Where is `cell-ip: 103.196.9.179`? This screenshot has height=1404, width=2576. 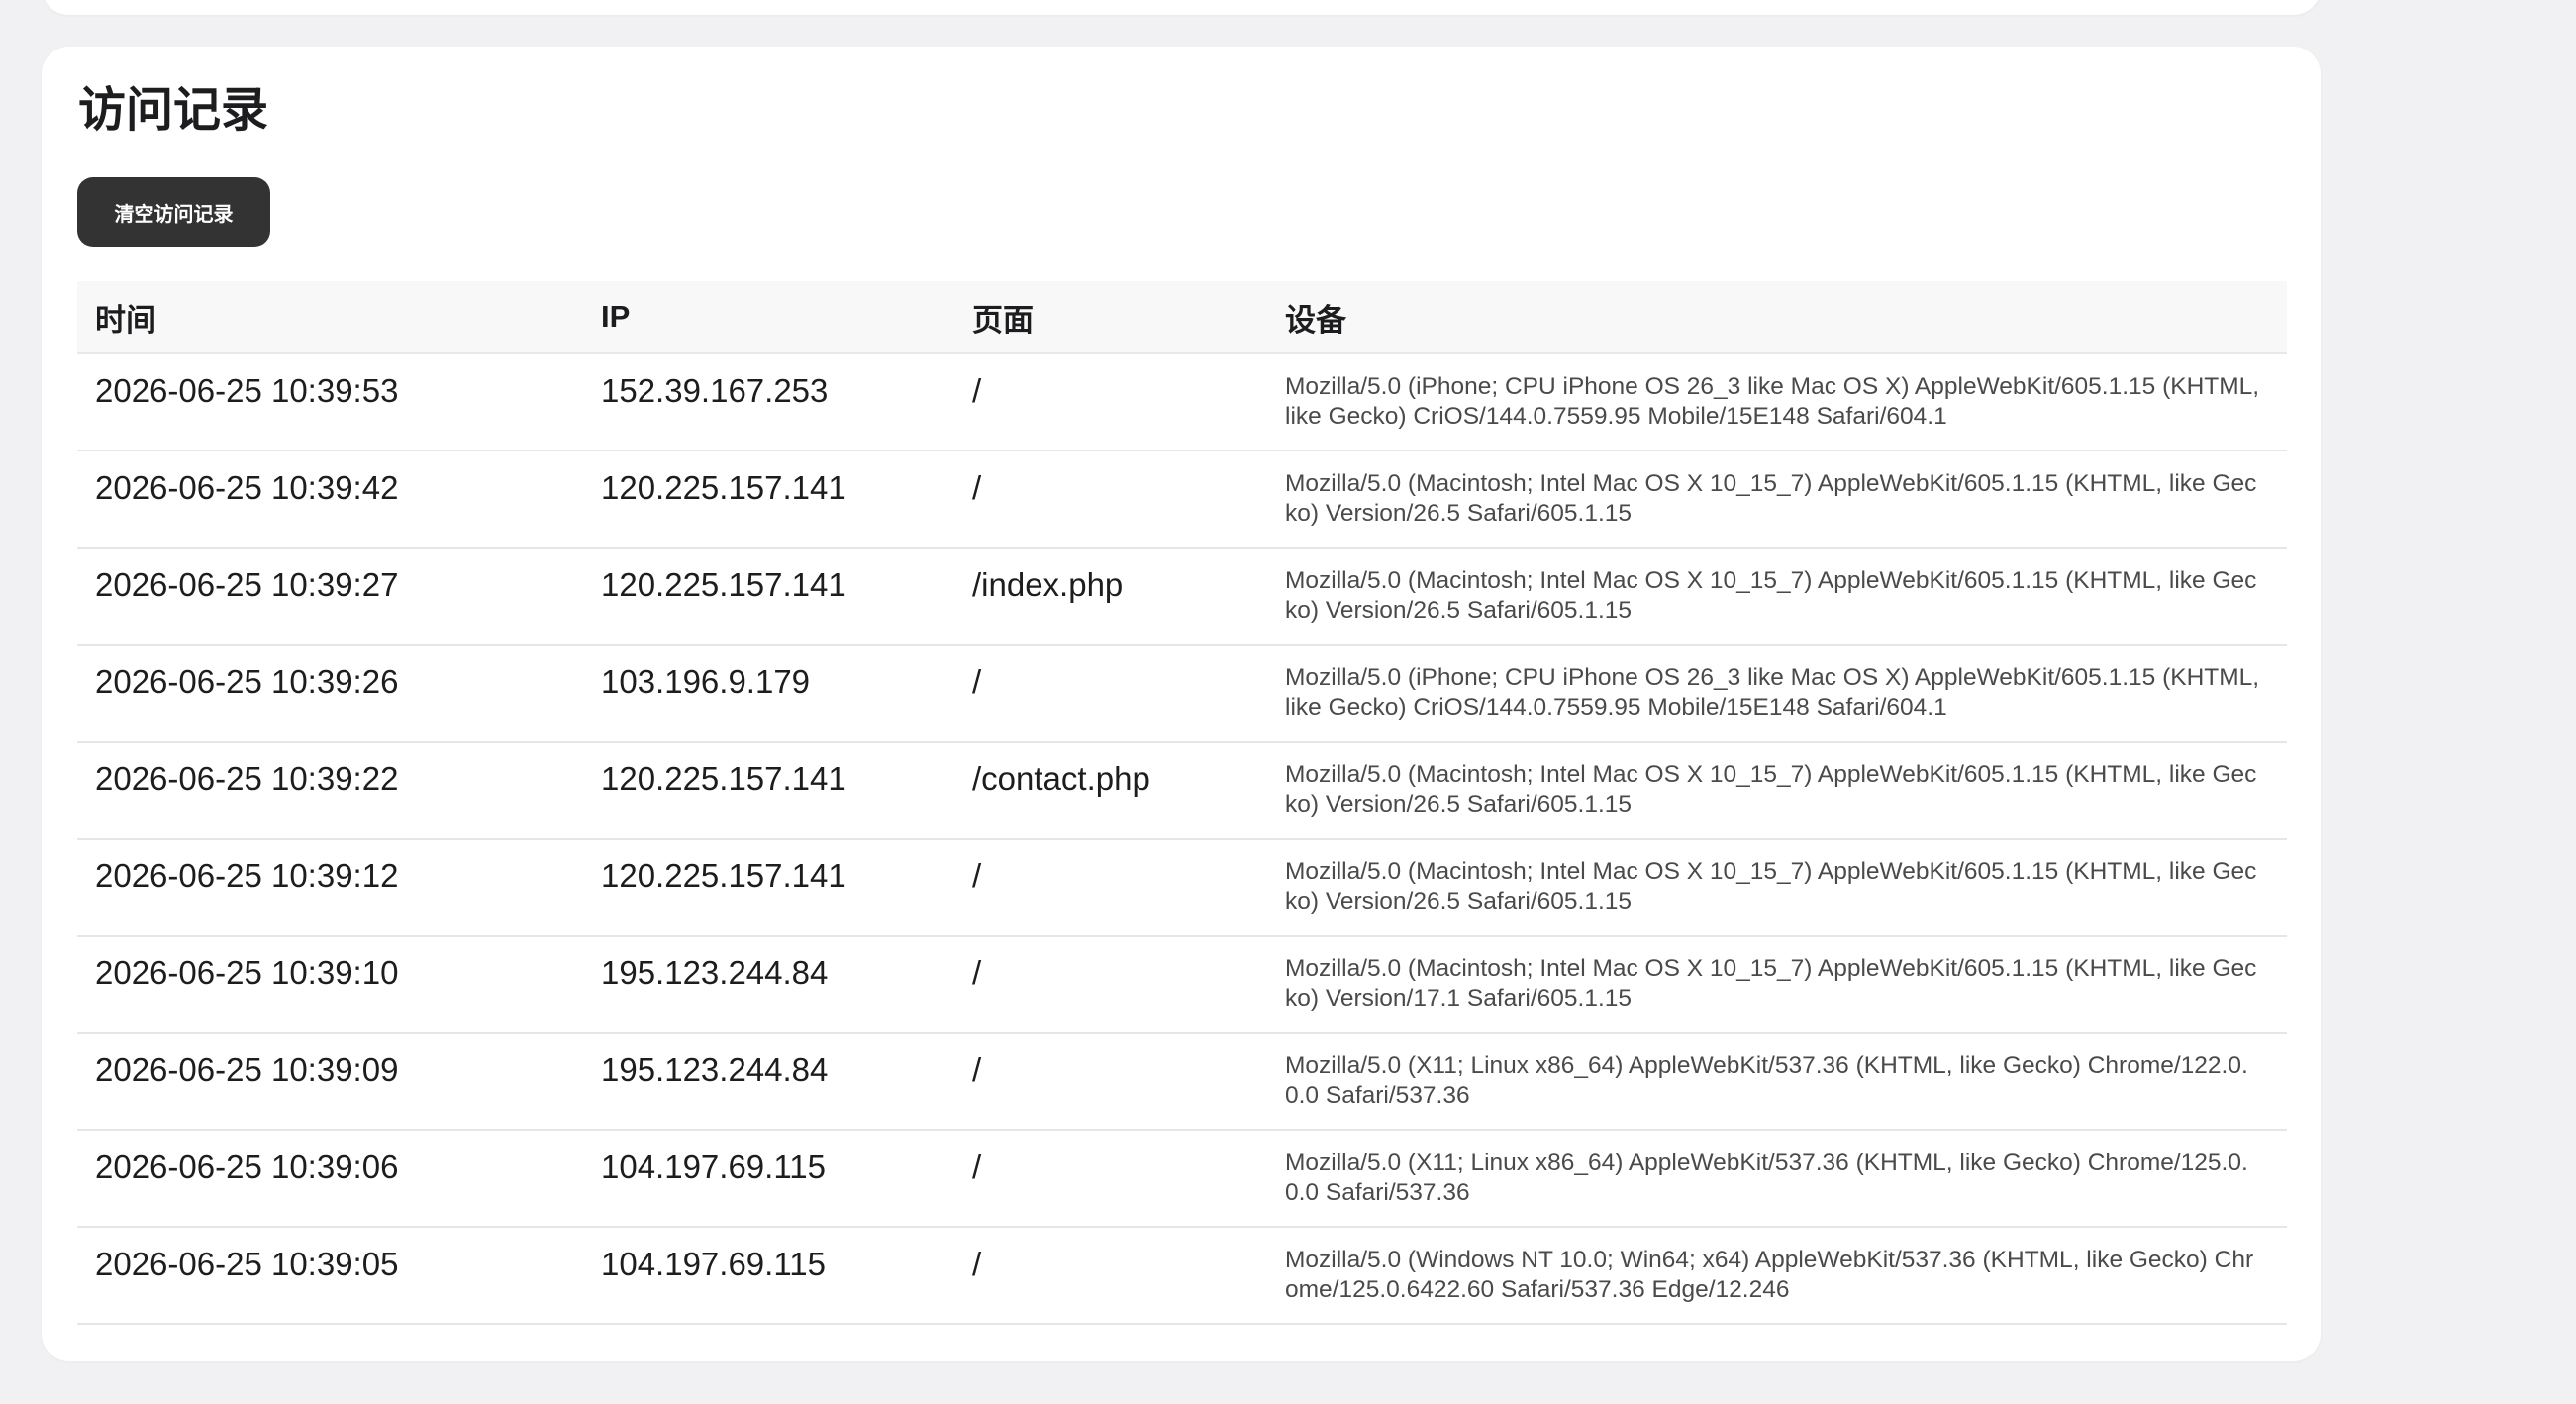
cell-ip: 103.196.9.179 is located at coordinates (768, 694).